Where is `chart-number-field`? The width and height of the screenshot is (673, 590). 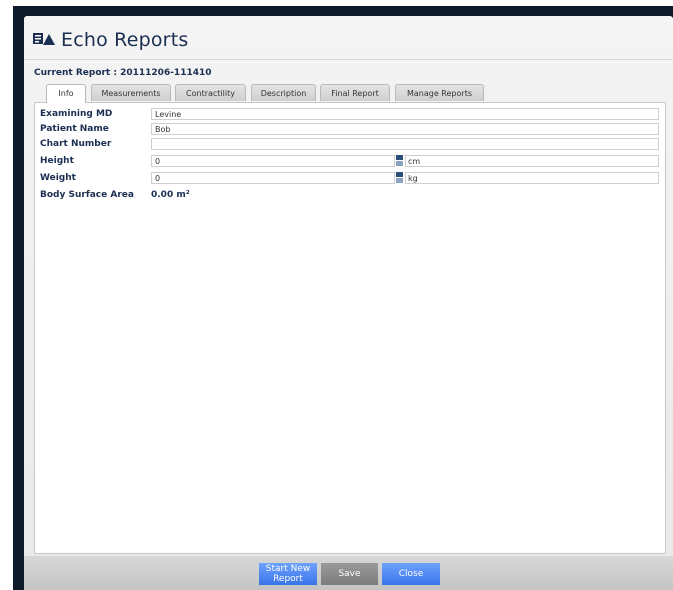 chart-number-field is located at coordinates (405, 144).